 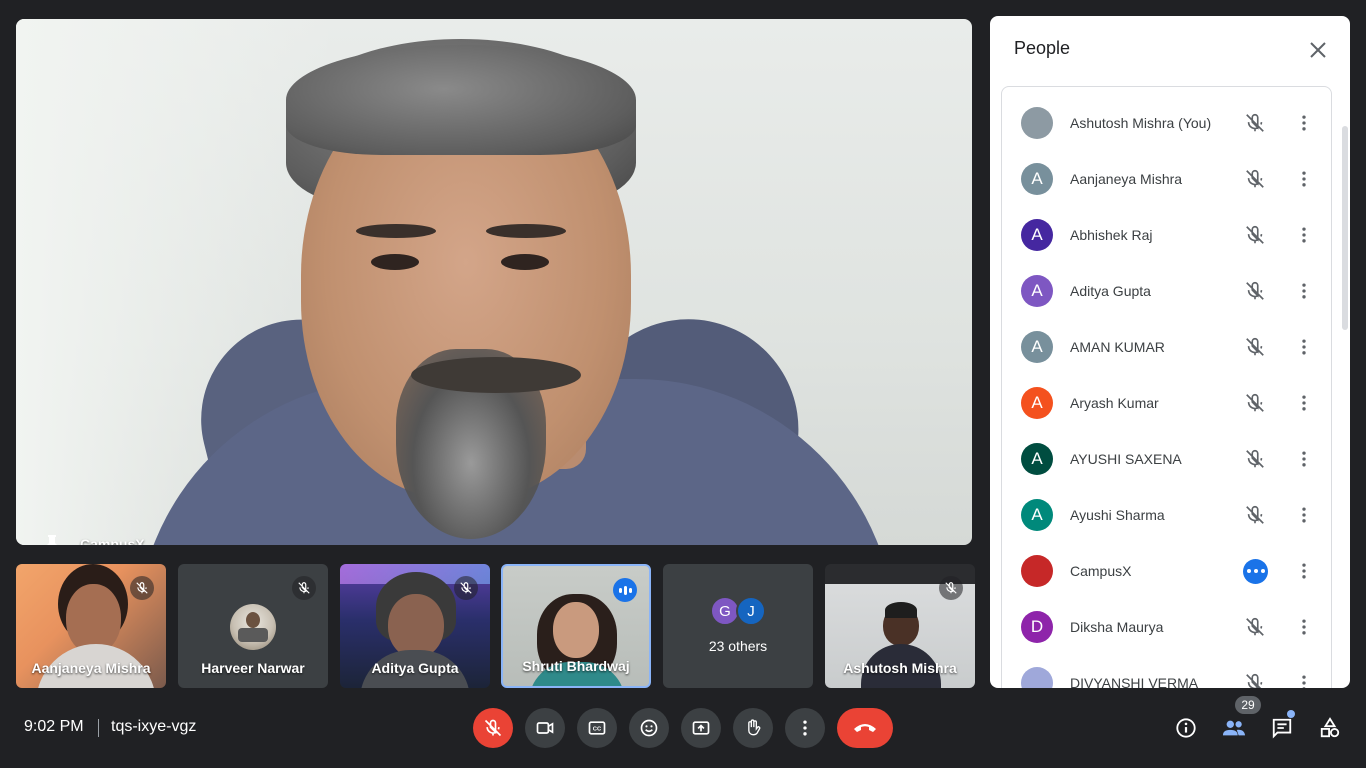 What do you see at coordinates (805, 728) in the screenshot?
I see `more-options-button` at bounding box center [805, 728].